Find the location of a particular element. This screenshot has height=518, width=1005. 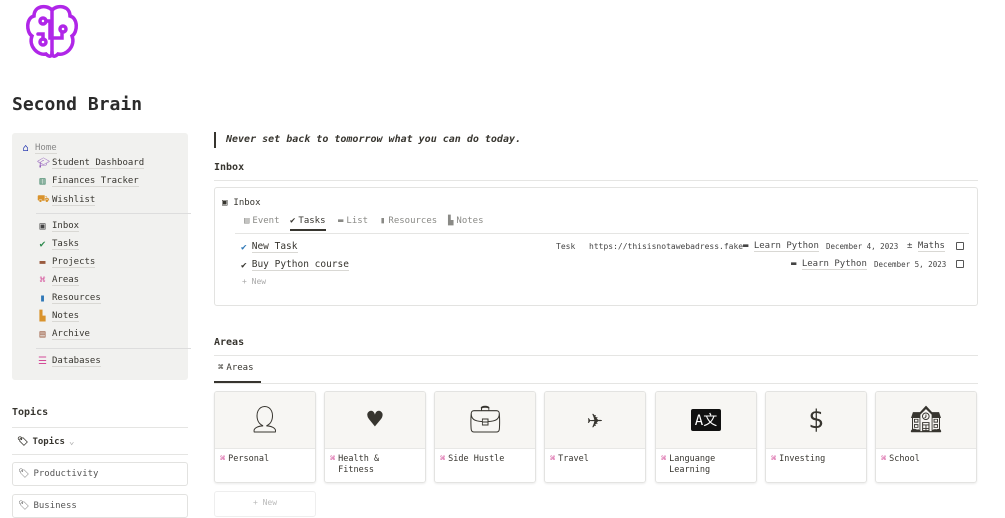

tab-resources: ▮ Resources is located at coordinates (408, 221).